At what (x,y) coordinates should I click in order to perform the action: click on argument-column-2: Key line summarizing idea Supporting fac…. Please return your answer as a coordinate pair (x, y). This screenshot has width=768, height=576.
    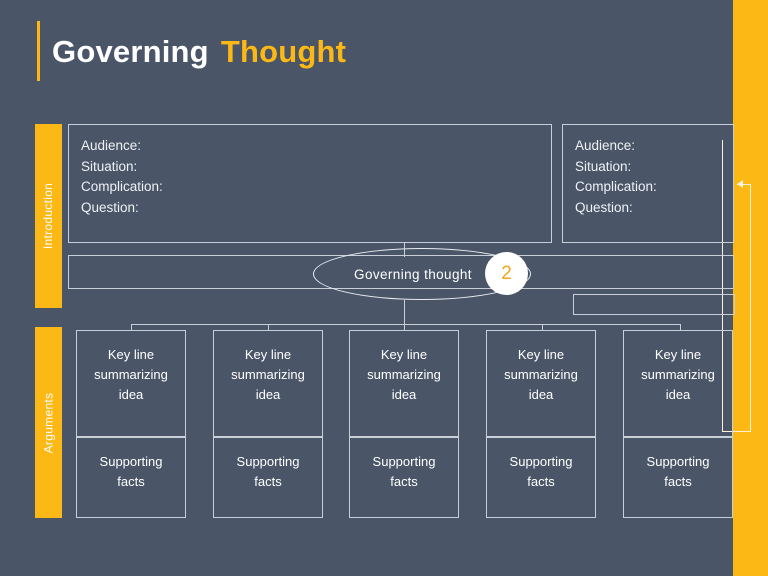
    Looking at the image, I should click on (268, 424).